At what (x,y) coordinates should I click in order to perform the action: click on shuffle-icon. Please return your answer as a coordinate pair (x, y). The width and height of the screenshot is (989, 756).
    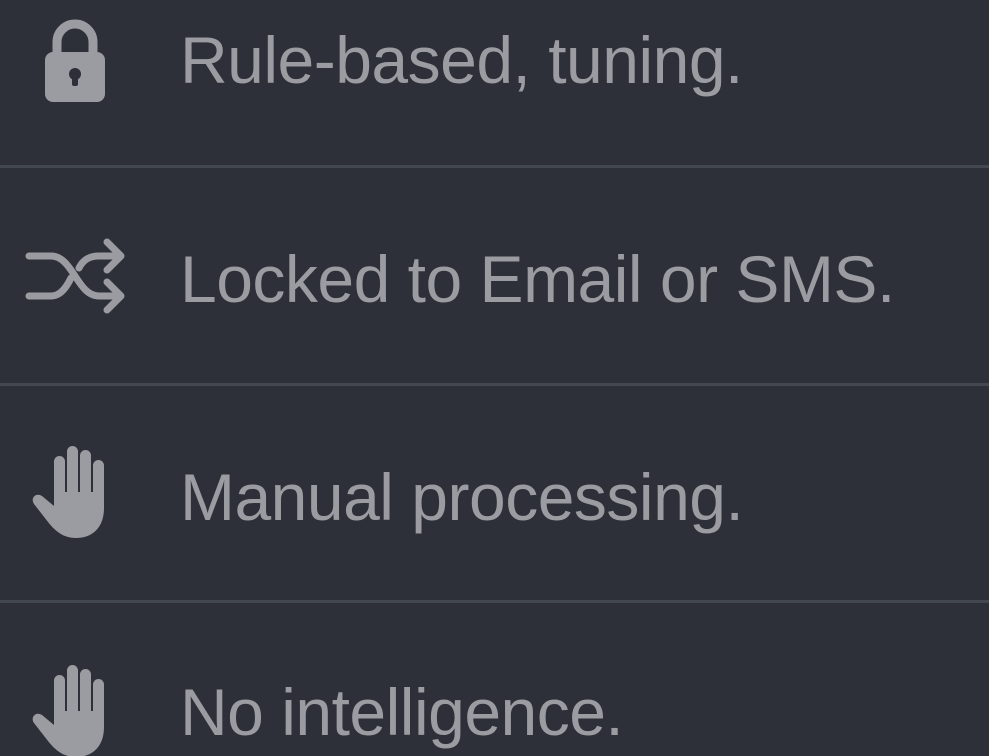
    Looking at the image, I should click on (75, 276).